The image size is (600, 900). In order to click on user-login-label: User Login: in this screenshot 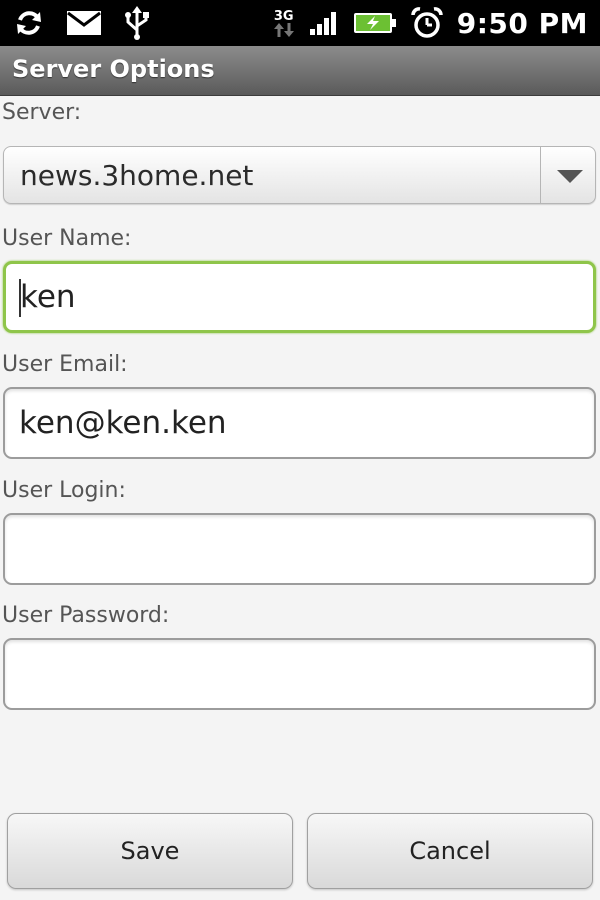, I will do `click(64, 490)`.